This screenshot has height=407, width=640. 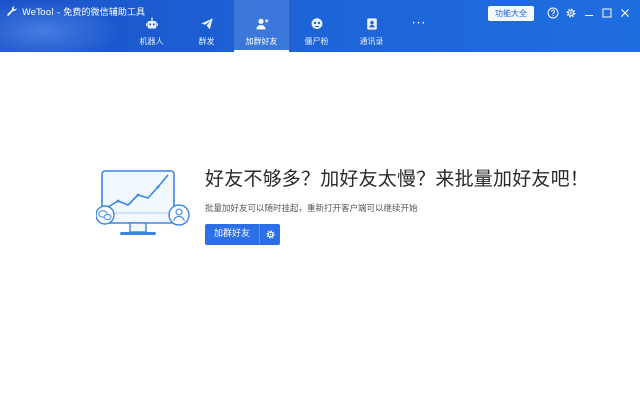 I want to click on tab-label: 加群好友, so click(x=261, y=41).